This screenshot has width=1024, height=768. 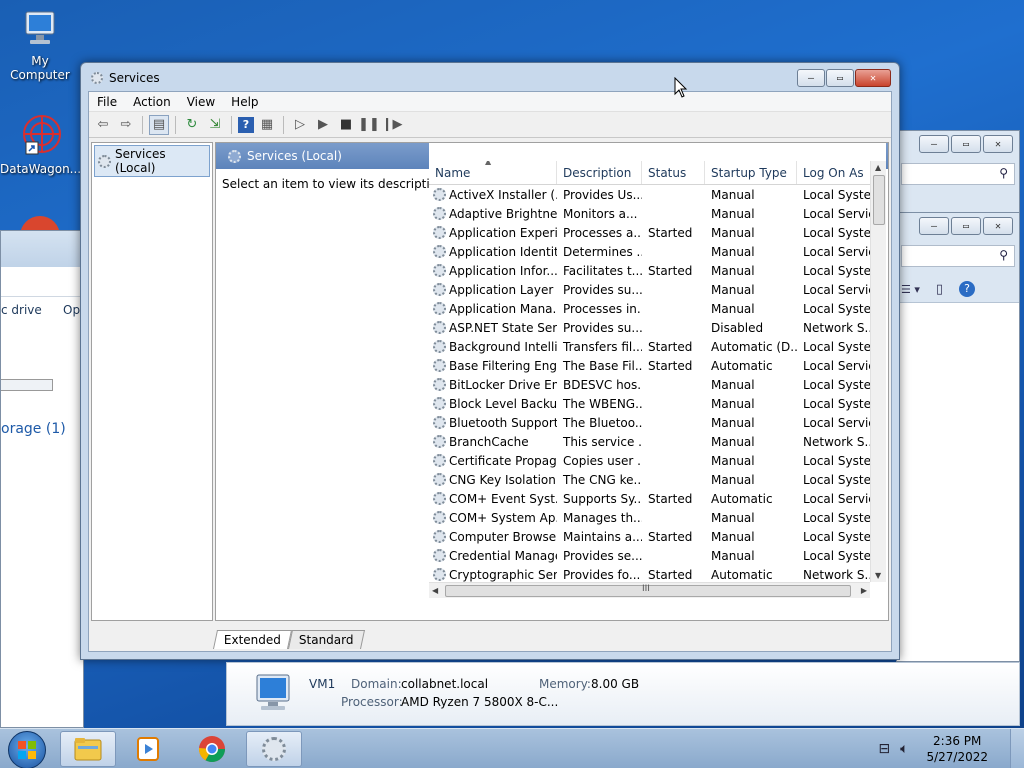 What do you see at coordinates (392, 125) in the screenshot?
I see `restart-service-icon: ❙▶` at bounding box center [392, 125].